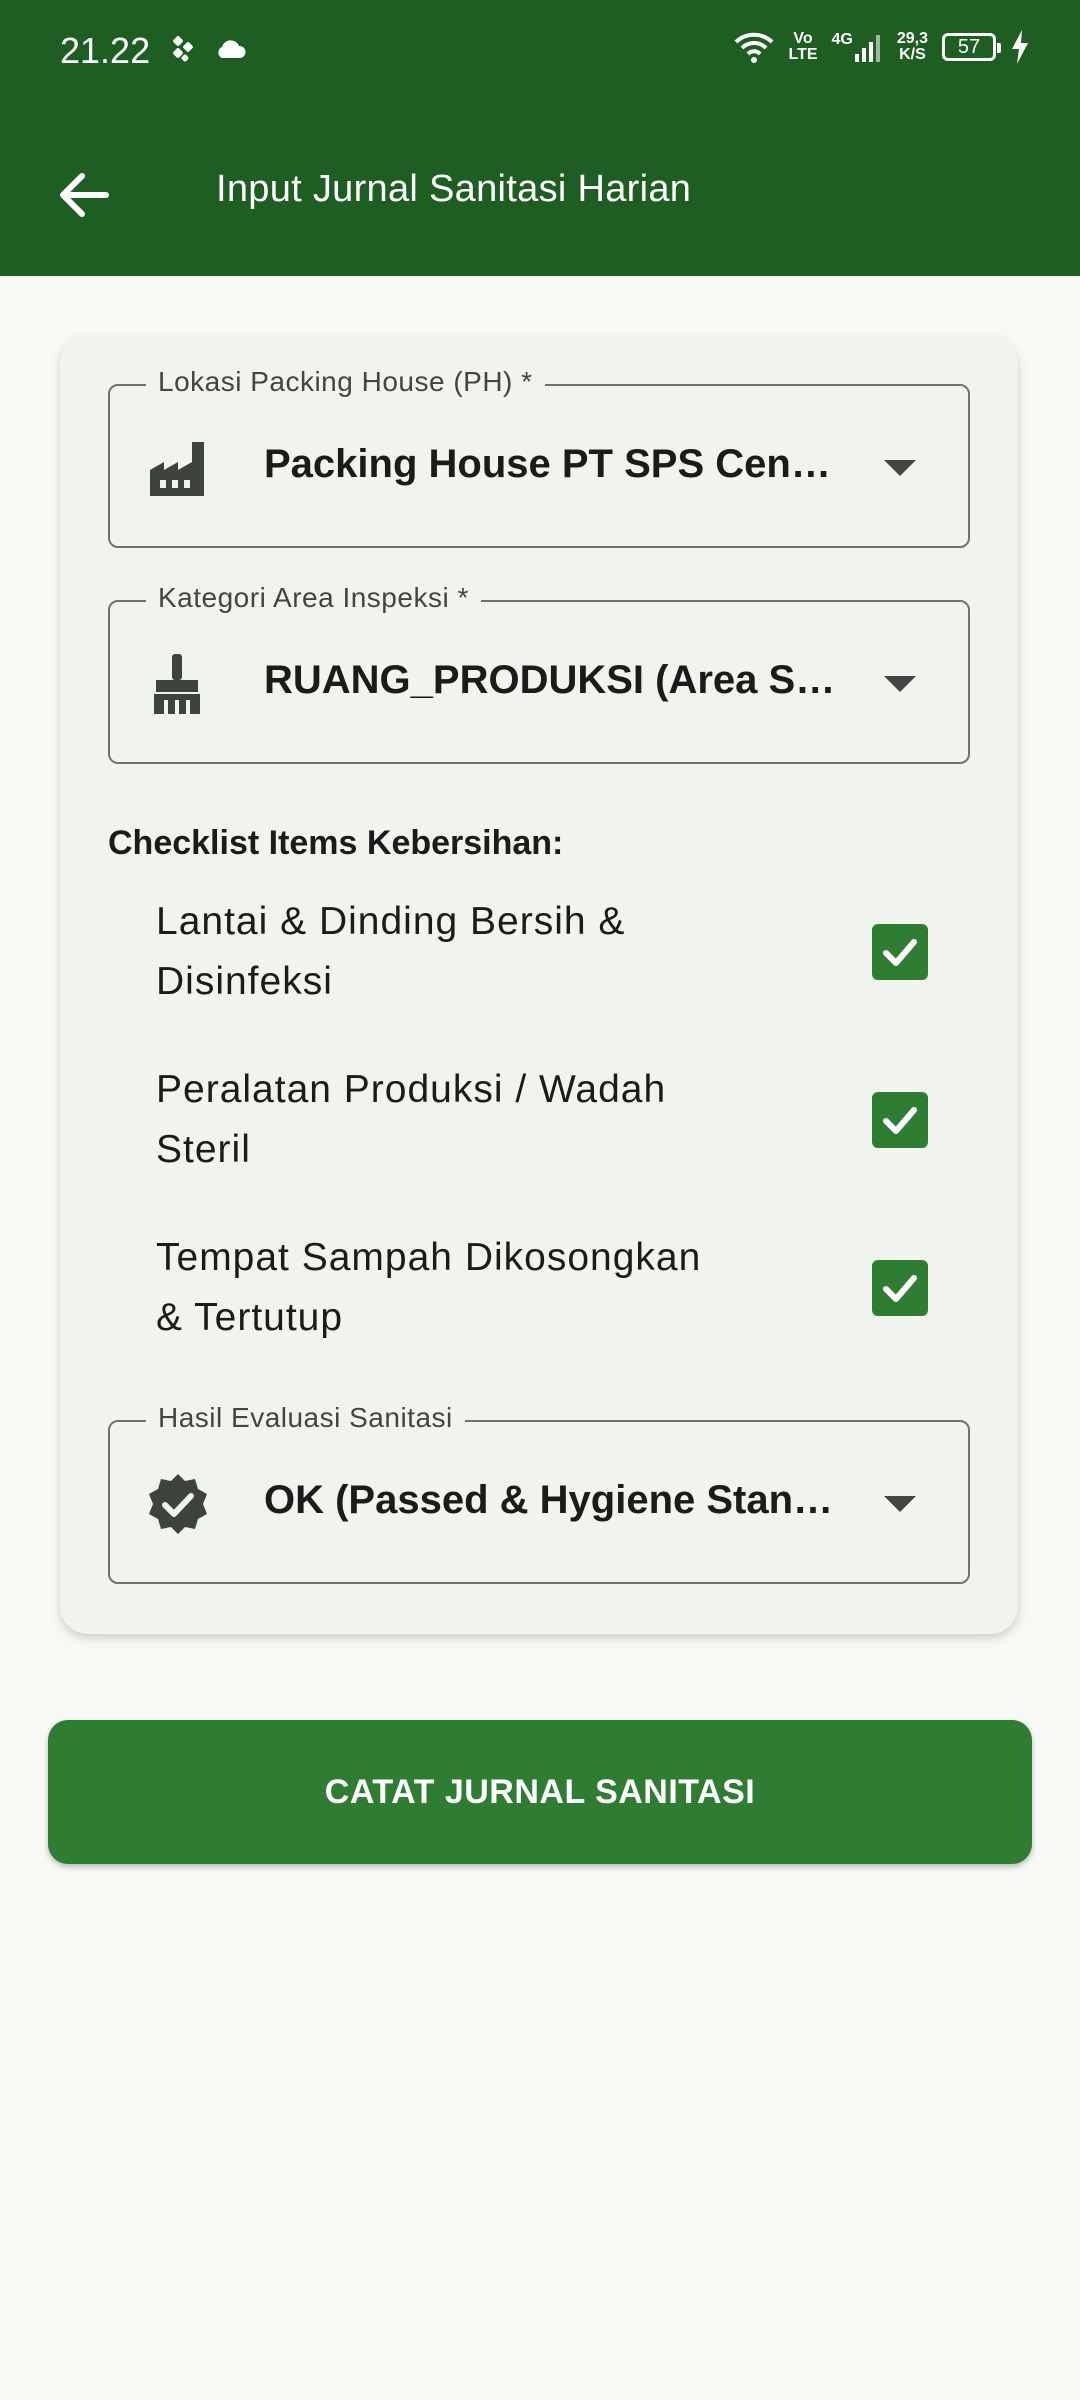 Image resolution: width=1080 pixels, height=2400 pixels. What do you see at coordinates (391, 951) in the screenshot?
I see `checklist-item-label: Lantai & Dinding Bersih & Disinfeksi` at bounding box center [391, 951].